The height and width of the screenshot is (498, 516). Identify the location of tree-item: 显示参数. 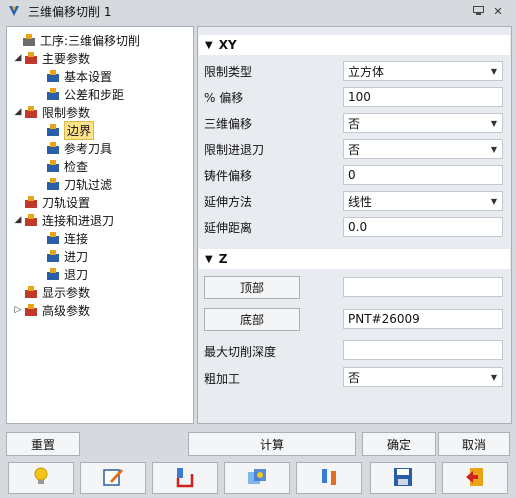
(103, 292).